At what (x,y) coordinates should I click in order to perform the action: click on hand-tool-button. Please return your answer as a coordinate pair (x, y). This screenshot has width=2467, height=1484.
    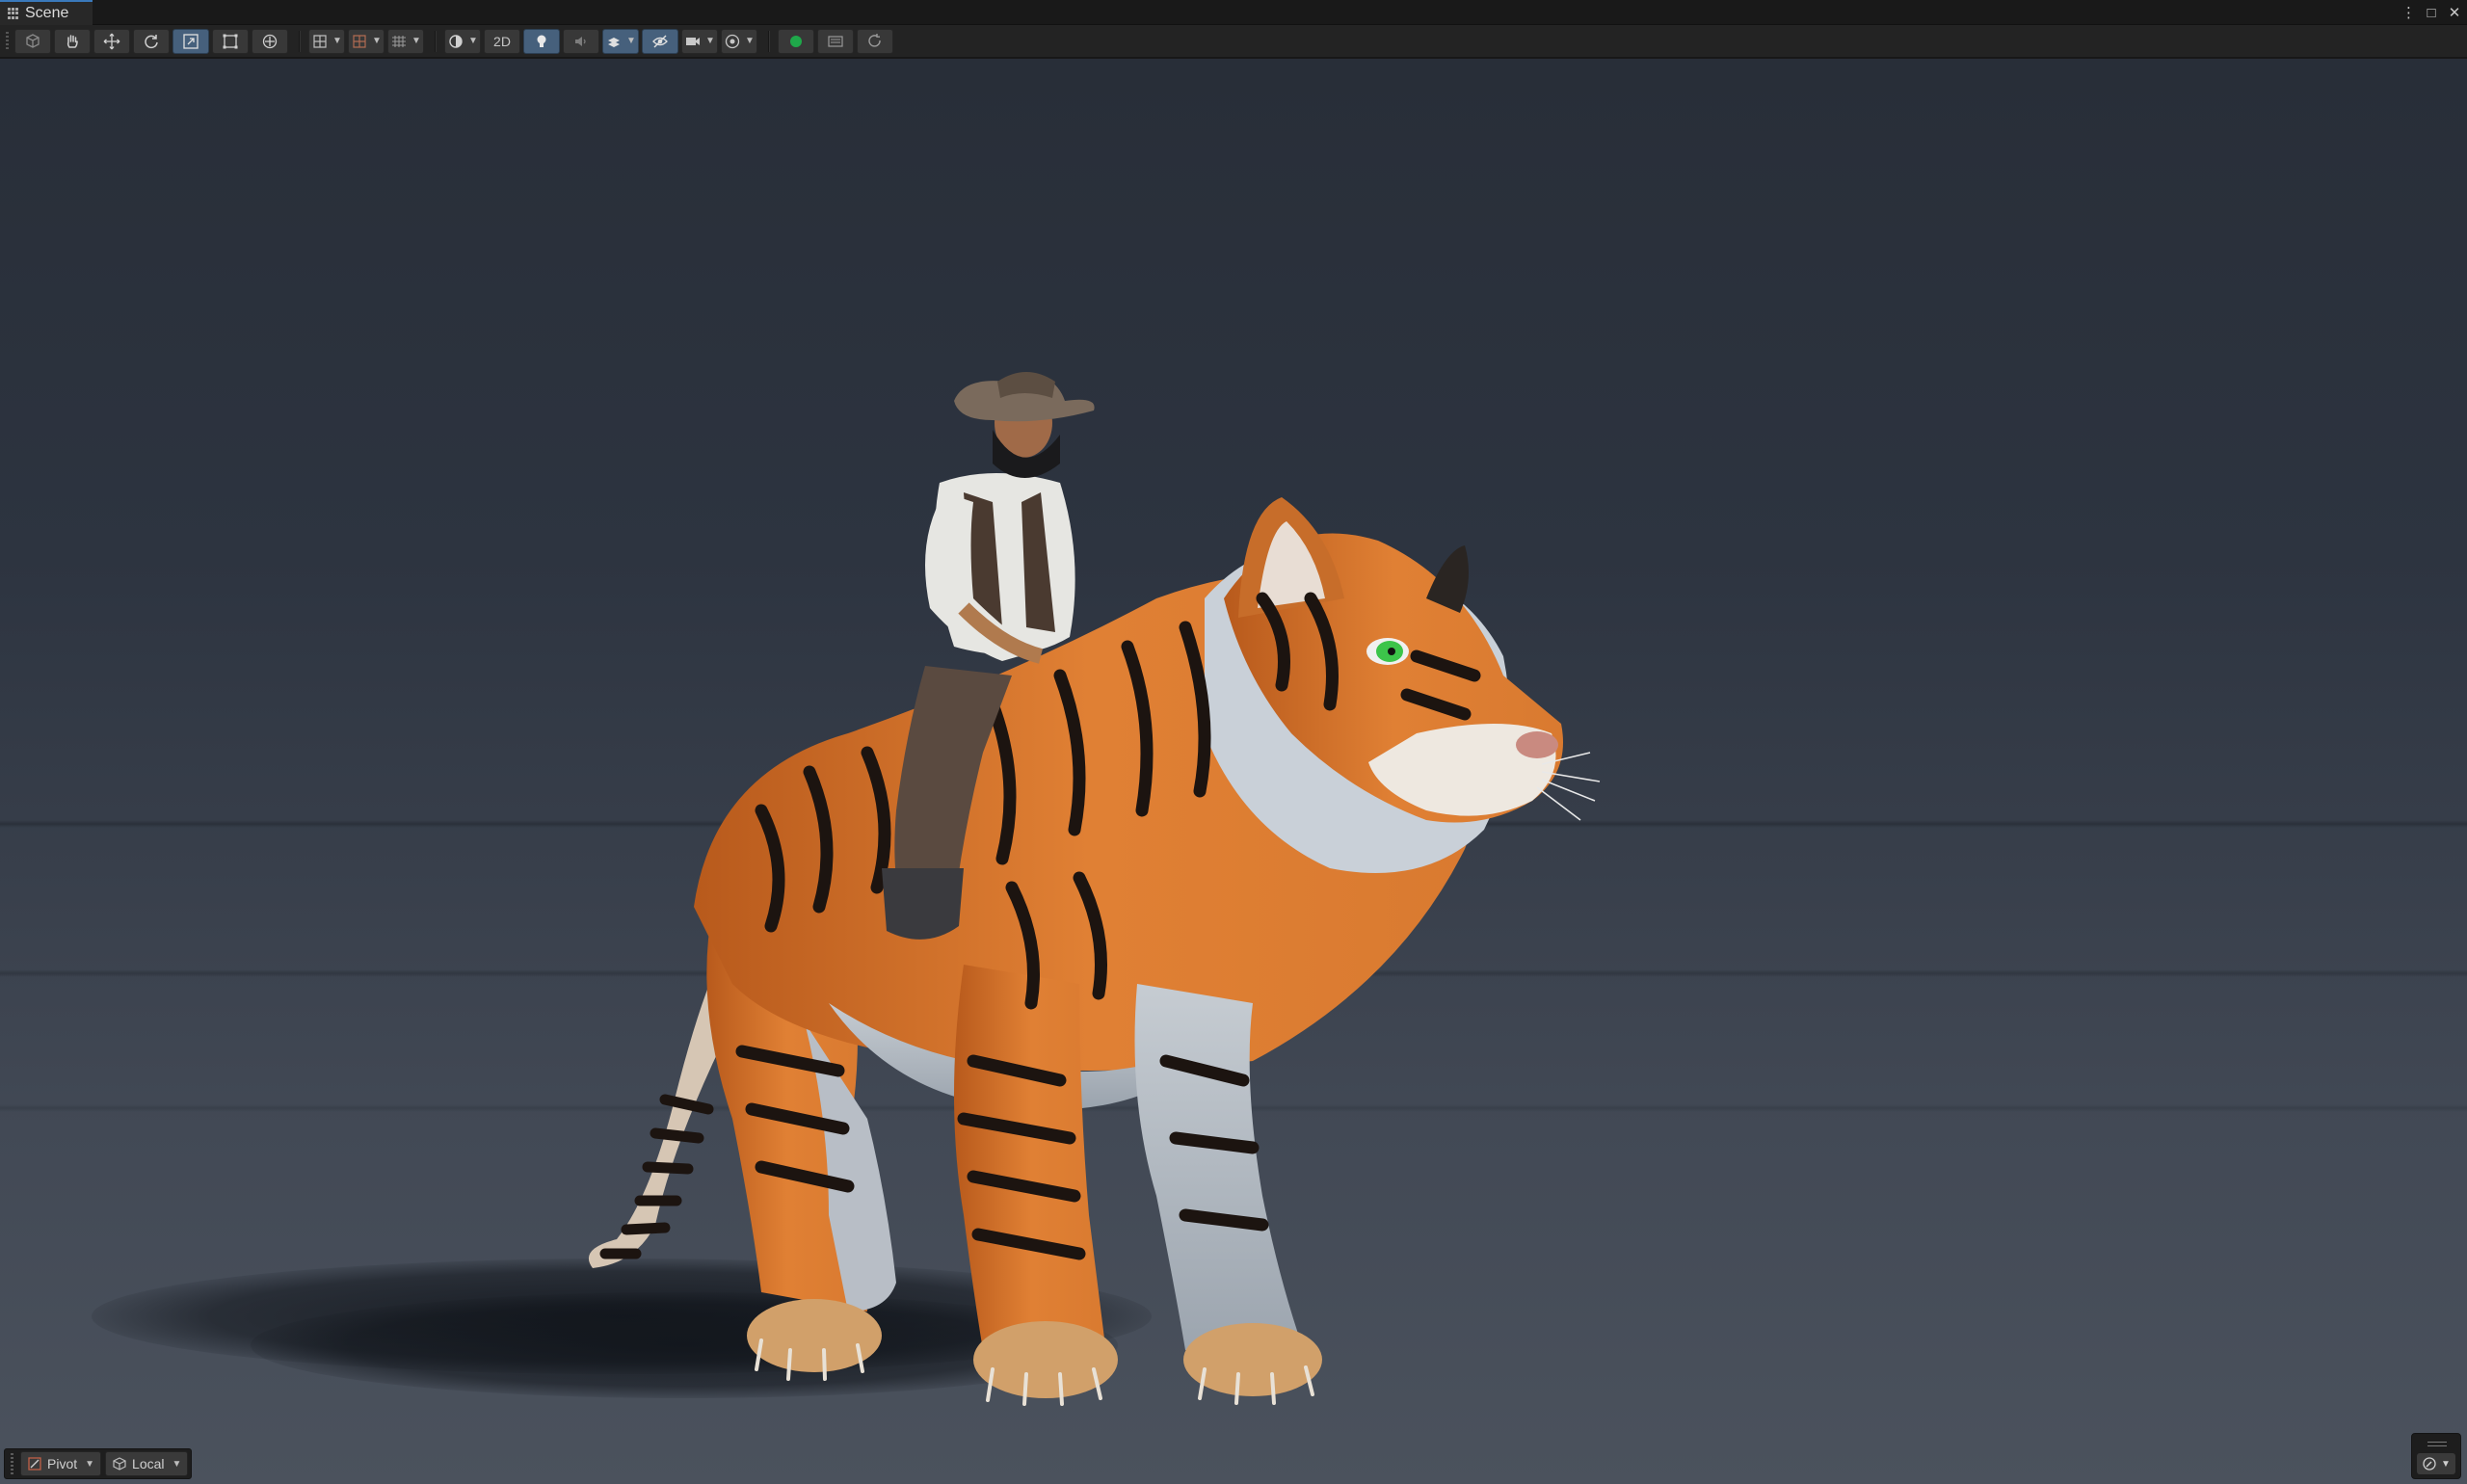
    Looking at the image, I should click on (72, 41).